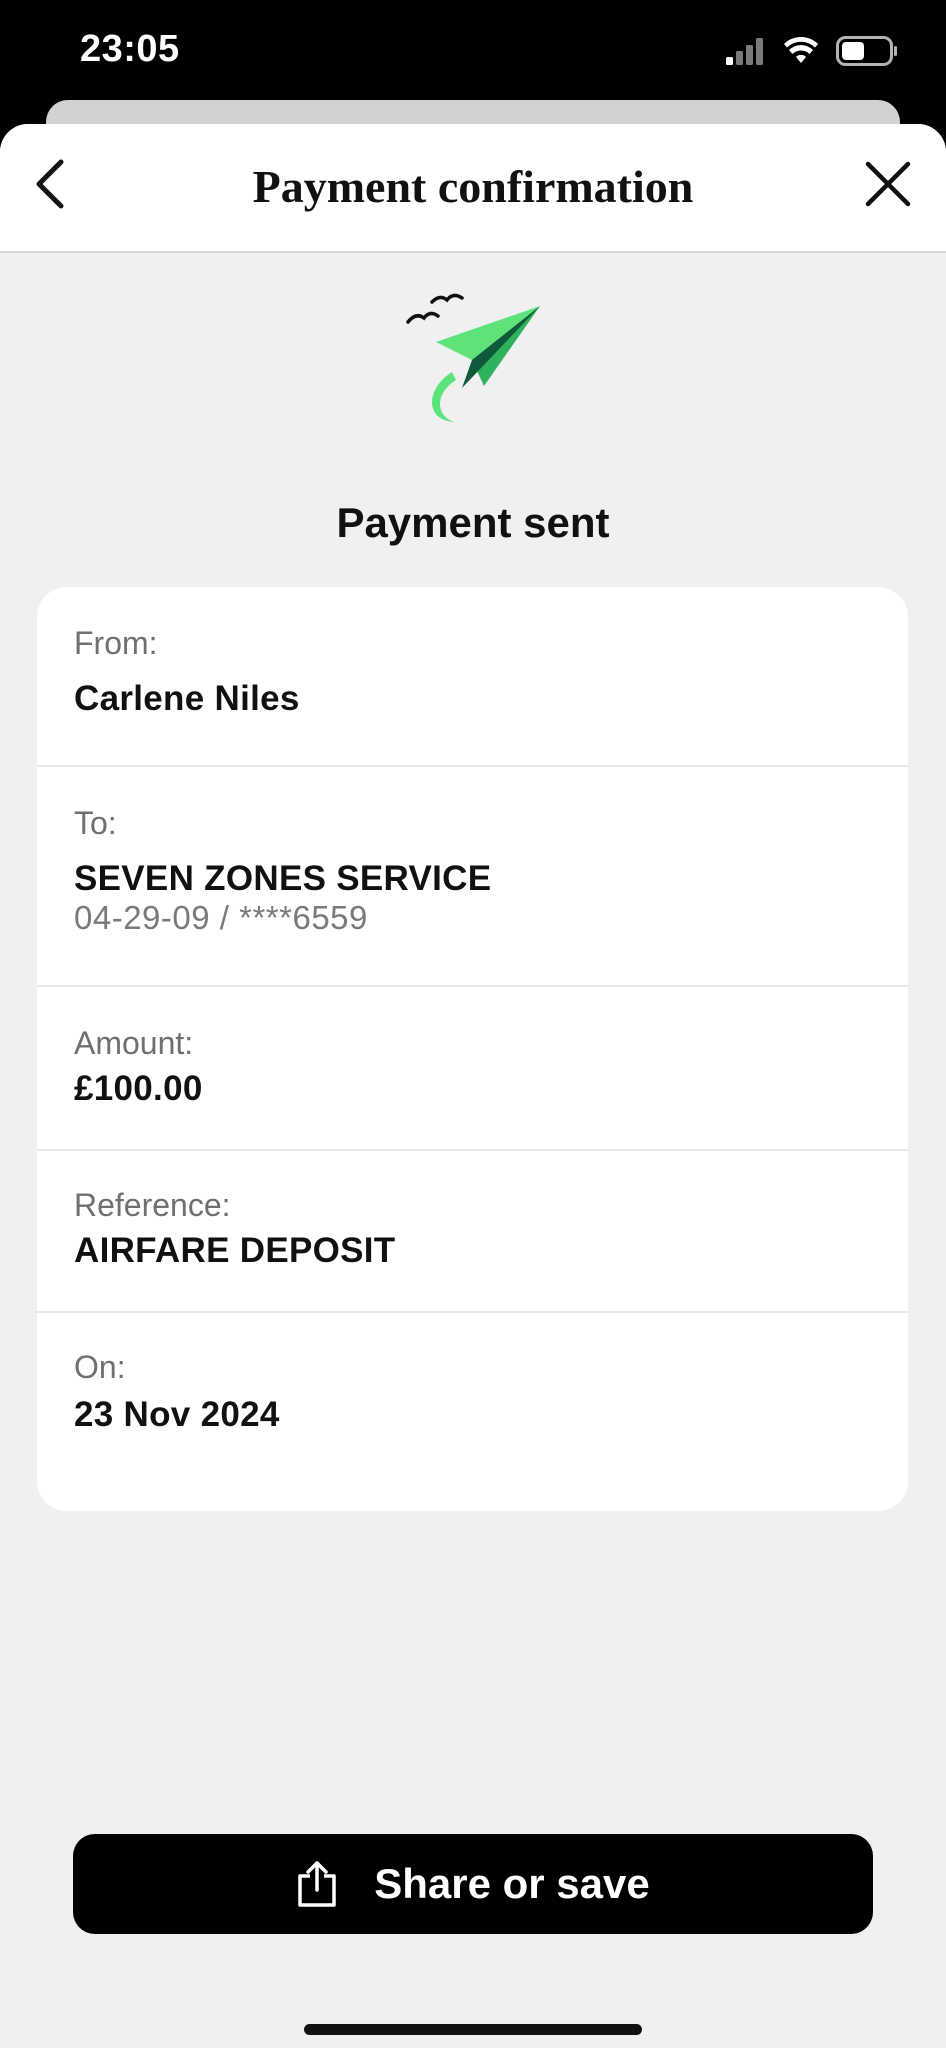  I want to click on page-title: Payment confirmation, so click(473, 186).